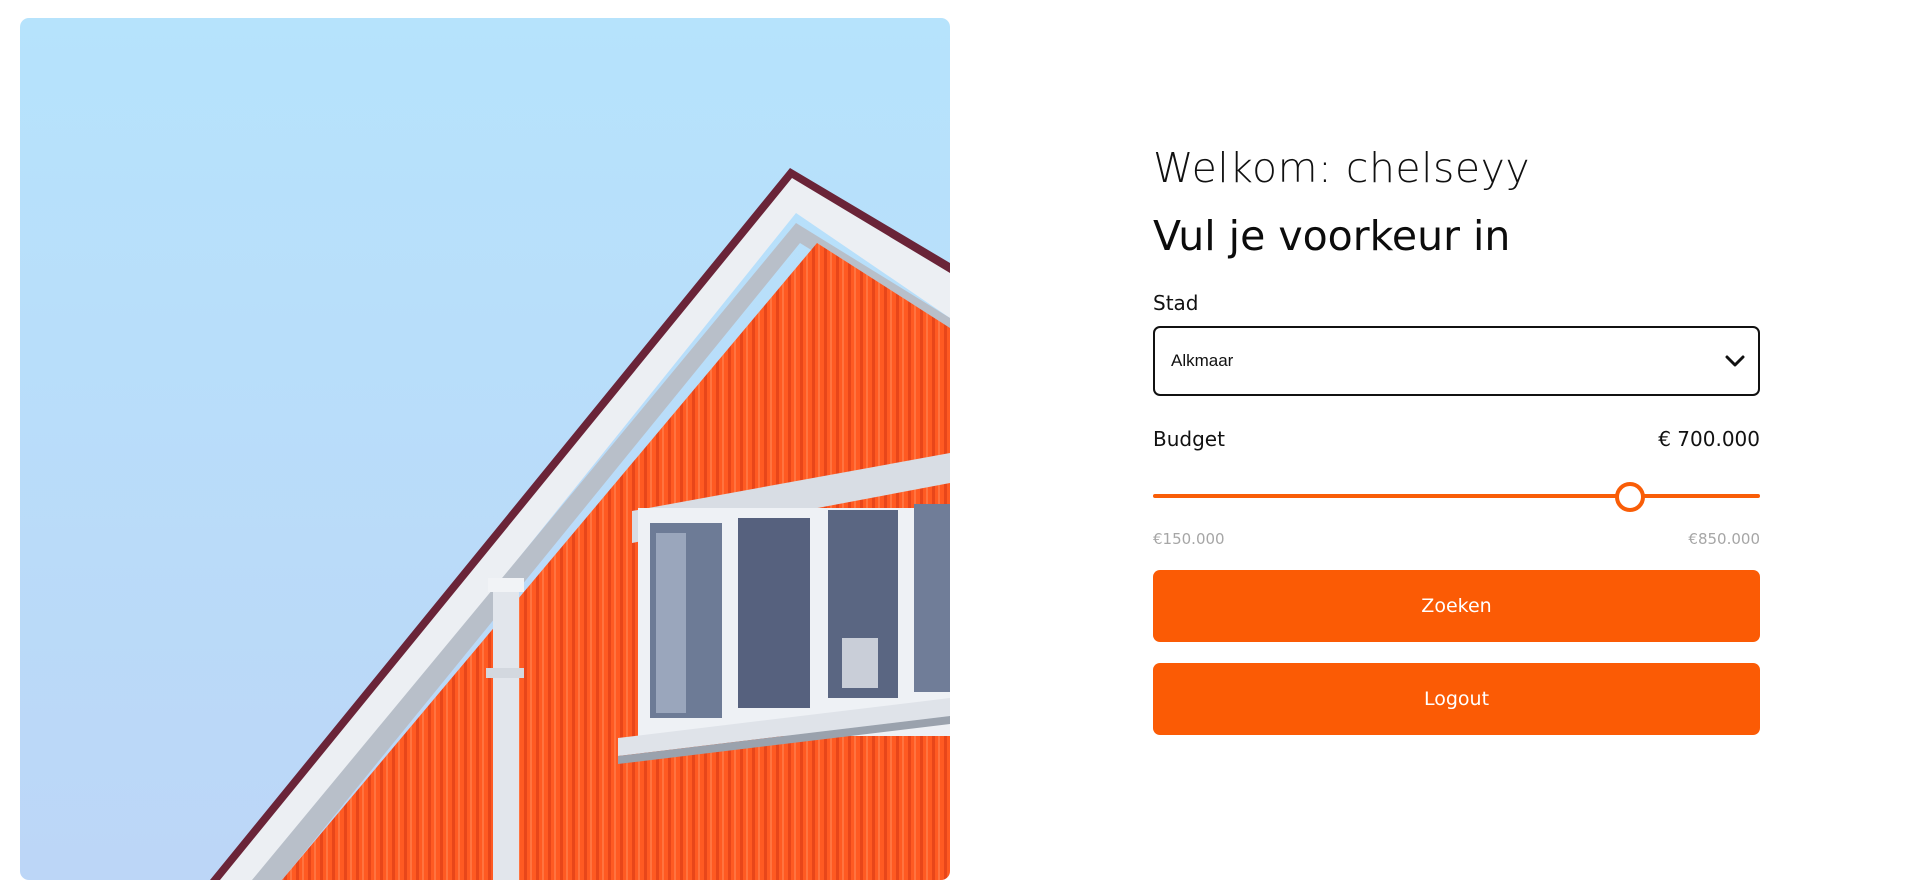  Describe the element at coordinates (1456, 606) in the screenshot. I see `search-button: Zoeken` at that location.